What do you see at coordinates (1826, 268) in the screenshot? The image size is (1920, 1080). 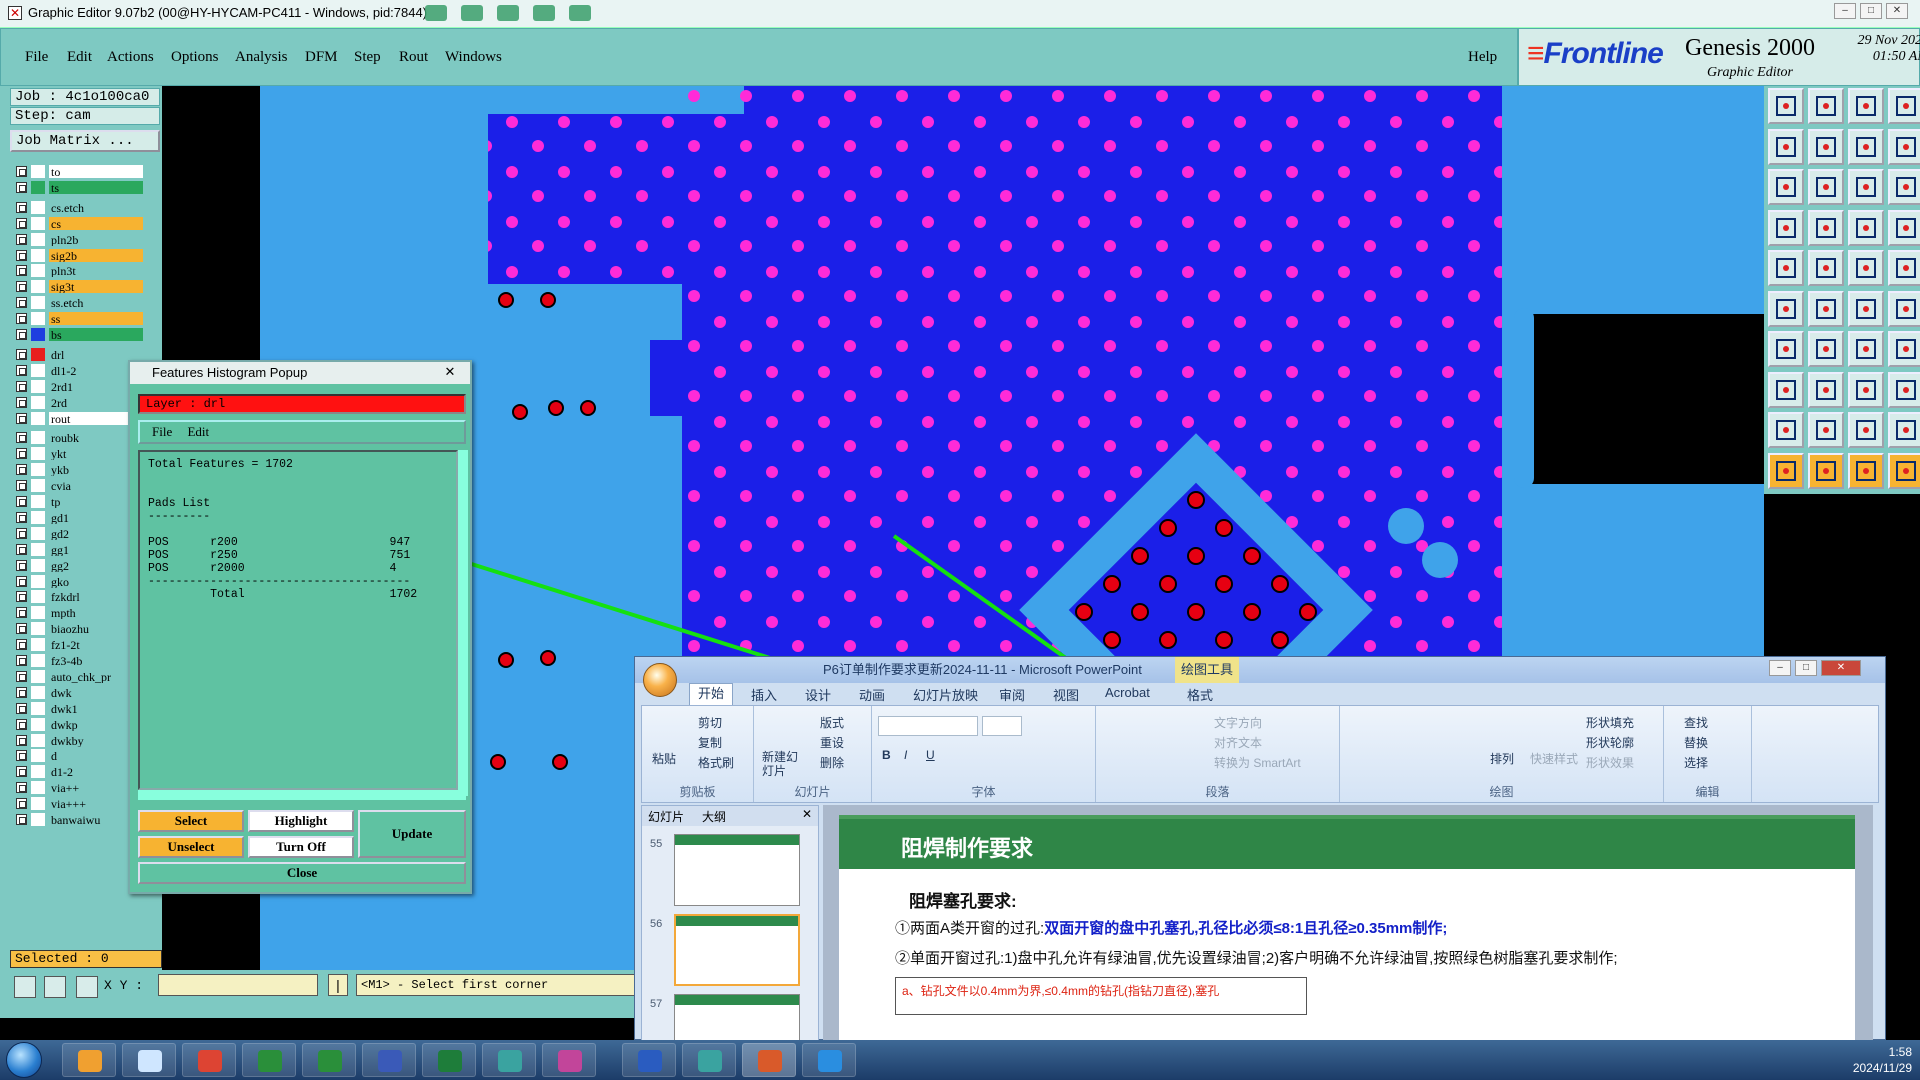 I see `line-icon` at bounding box center [1826, 268].